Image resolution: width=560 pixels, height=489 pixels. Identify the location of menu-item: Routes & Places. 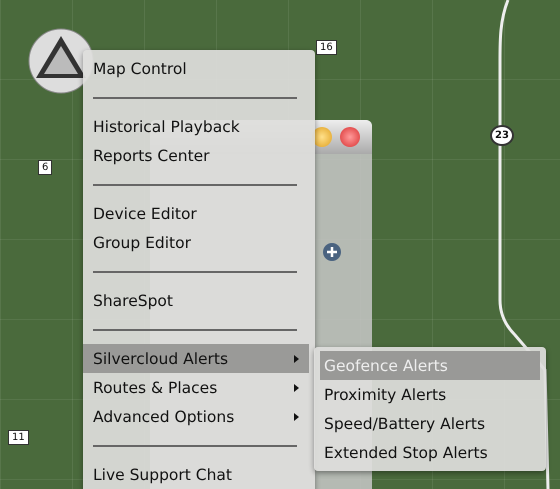
(196, 387).